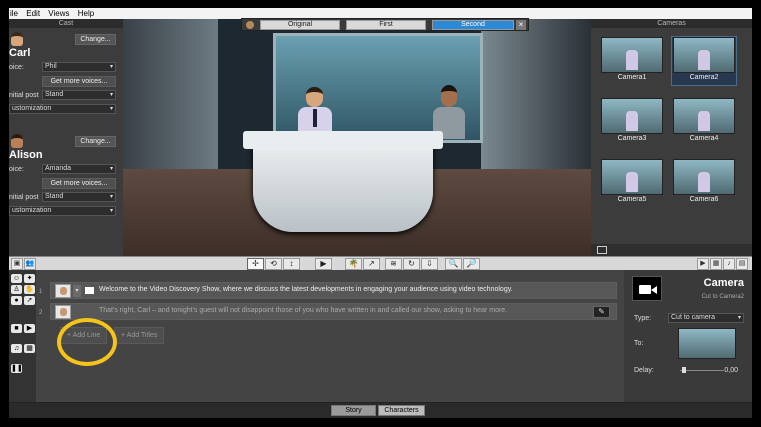  I want to click on zoom-out-icon: 🔎, so click(471, 264).